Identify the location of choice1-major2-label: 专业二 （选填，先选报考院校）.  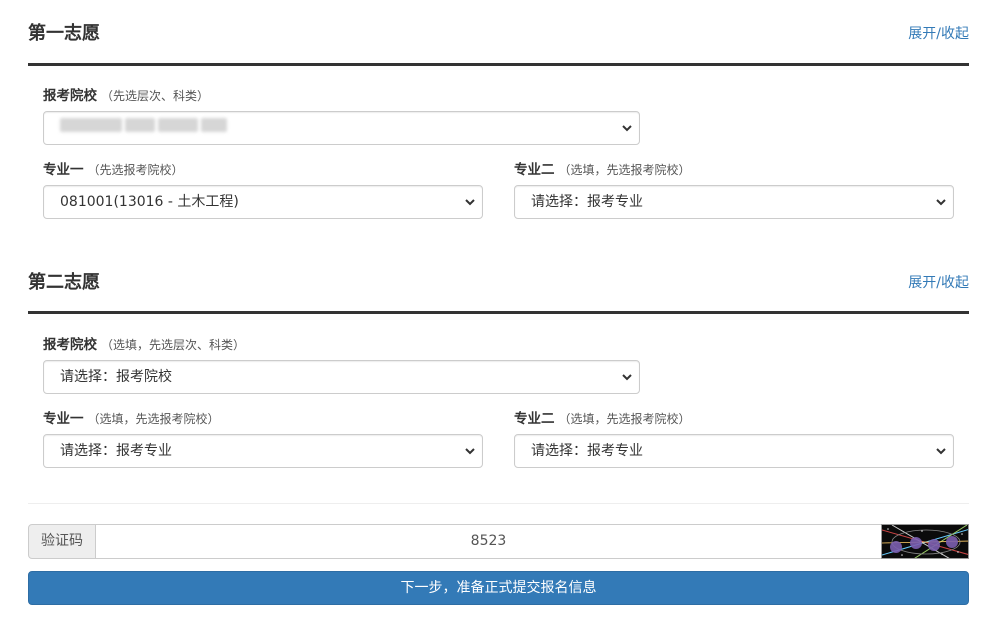
(602, 170).